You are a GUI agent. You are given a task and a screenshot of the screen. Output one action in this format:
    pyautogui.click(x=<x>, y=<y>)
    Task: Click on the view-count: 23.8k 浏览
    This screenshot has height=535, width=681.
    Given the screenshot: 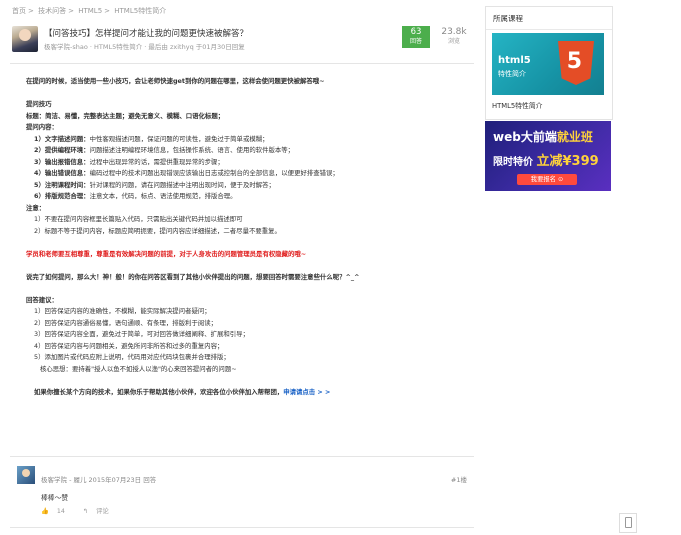 What is the action you would take?
    pyautogui.click(x=454, y=37)
    